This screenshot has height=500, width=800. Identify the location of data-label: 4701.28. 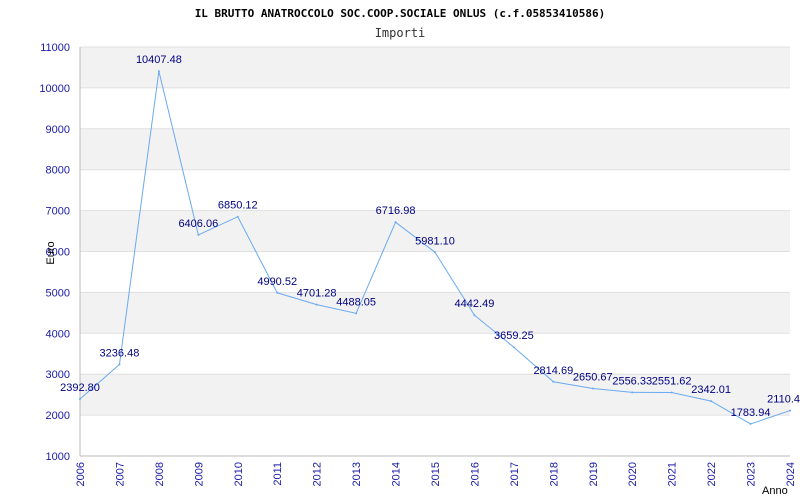
(317, 294).